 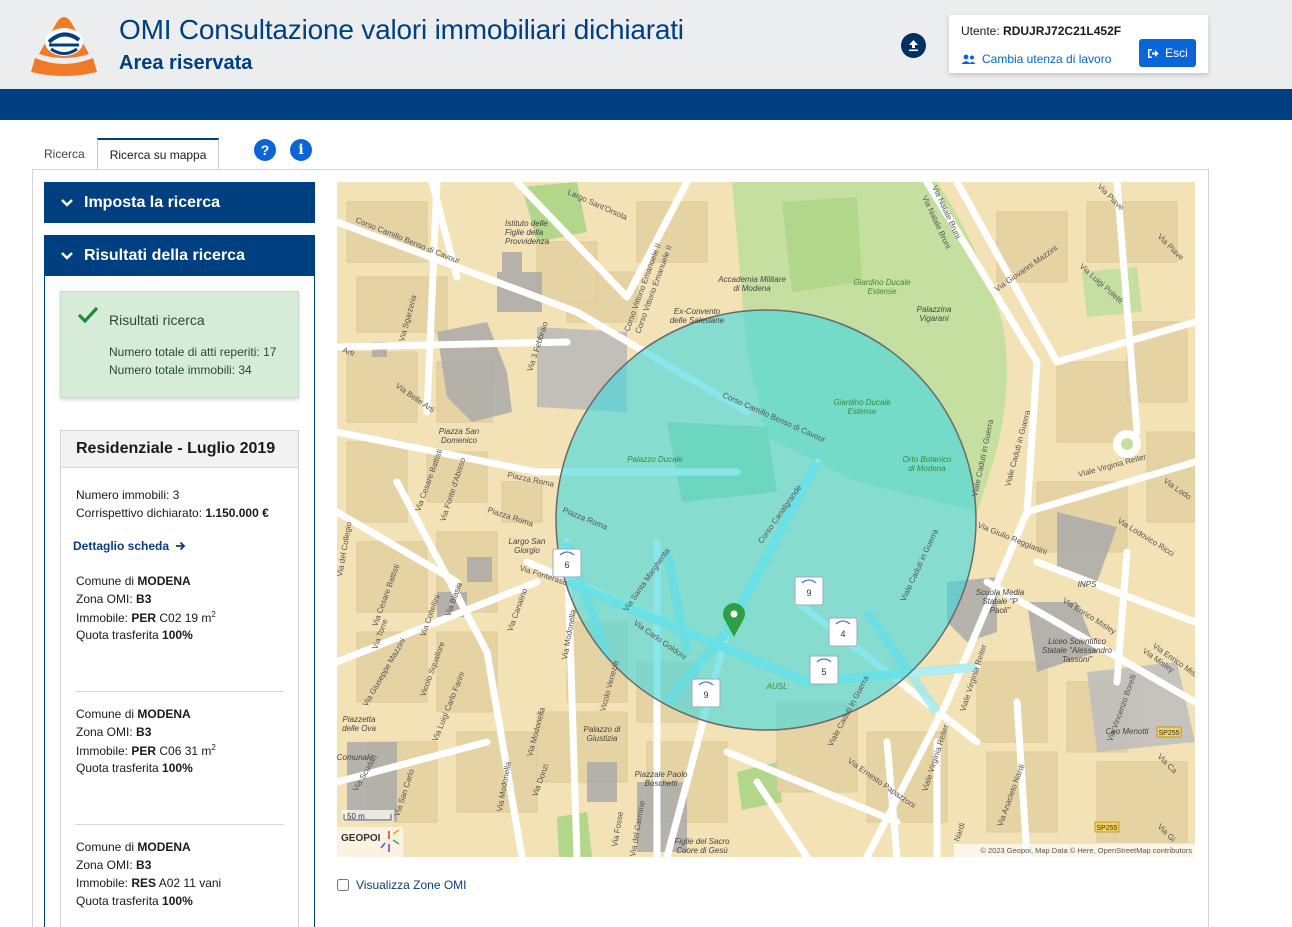 I want to click on app-subtitle: Area riservata, so click(x=186, y=63).